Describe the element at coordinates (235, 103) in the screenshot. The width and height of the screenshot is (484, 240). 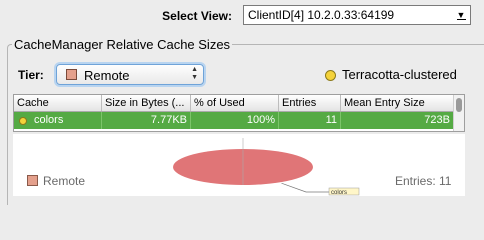
I see `column-header-percent: % of Used` at that location.